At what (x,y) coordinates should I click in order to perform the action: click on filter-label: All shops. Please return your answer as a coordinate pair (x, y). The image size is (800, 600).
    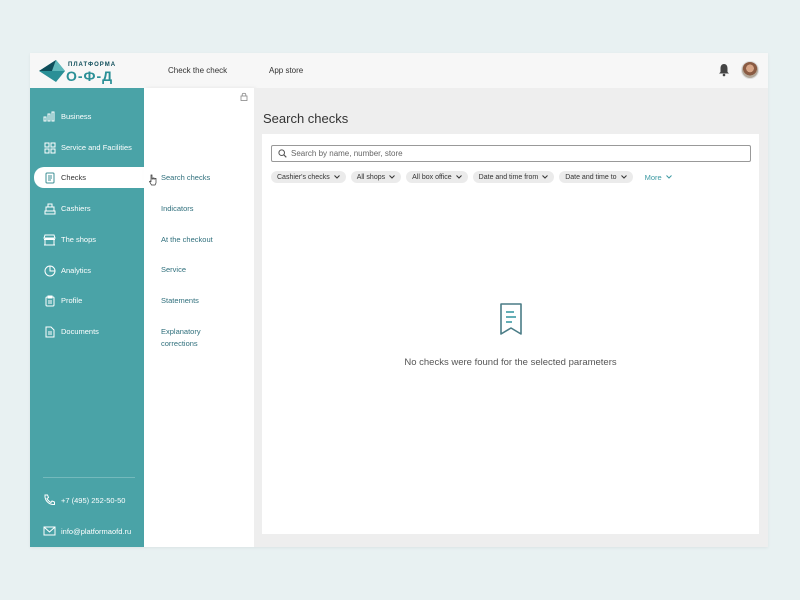
    Looking at the image, I should click on (371, 177).